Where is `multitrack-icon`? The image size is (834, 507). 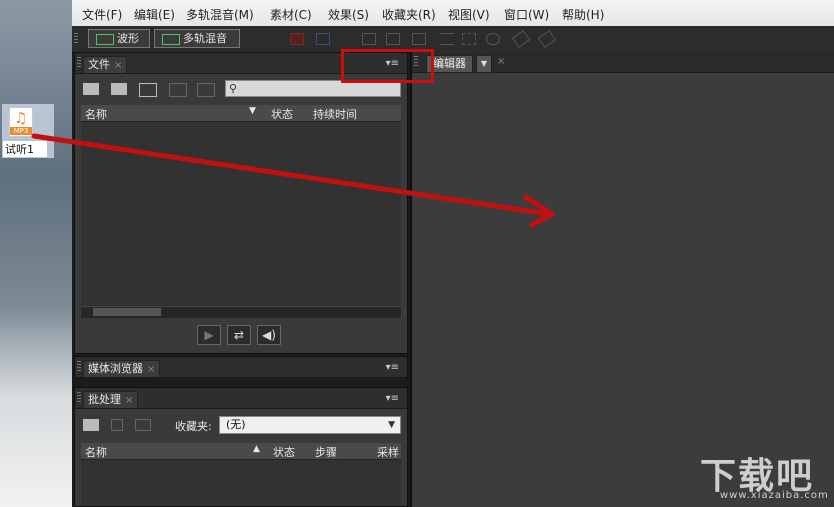
multitrack-icon is located at coordinates (171, 39).